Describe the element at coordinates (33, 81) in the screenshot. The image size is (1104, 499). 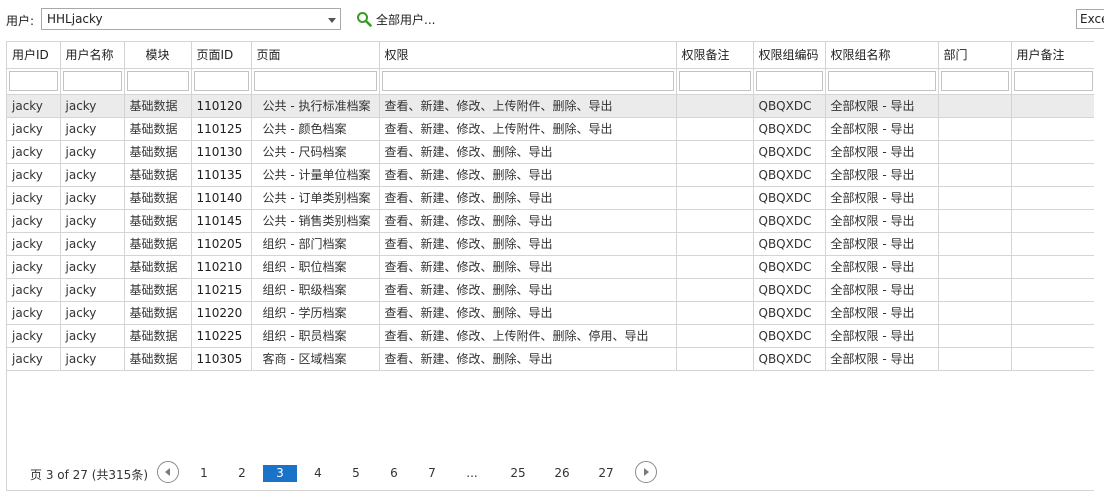
I see `filter-input-user-id` at that location.